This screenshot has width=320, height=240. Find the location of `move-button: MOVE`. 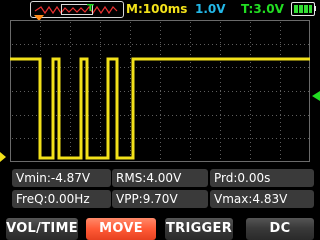

move-button: MOVE is located at coordinates (121, 229).